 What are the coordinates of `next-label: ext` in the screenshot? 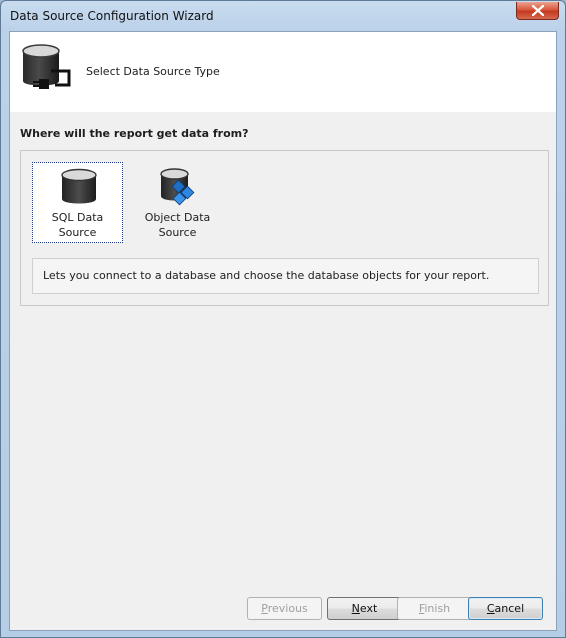 It's located at (368, 608).